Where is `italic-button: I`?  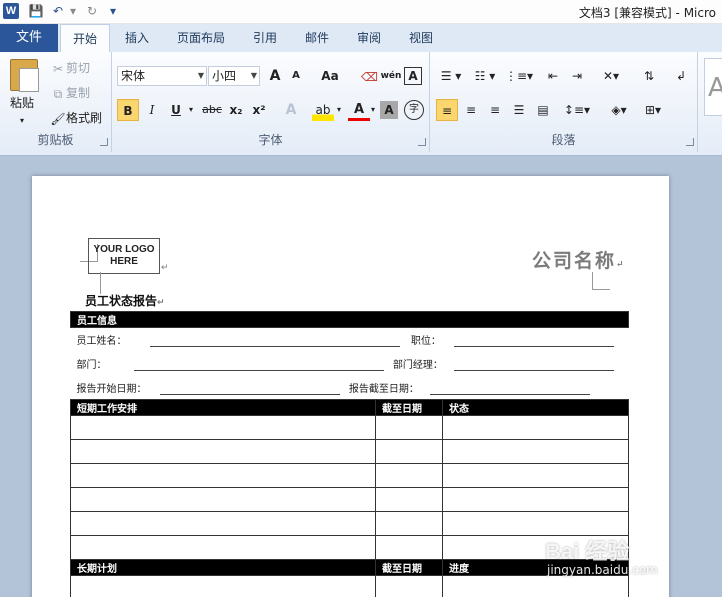 italic-button: I is located at coordinates (152, 110).